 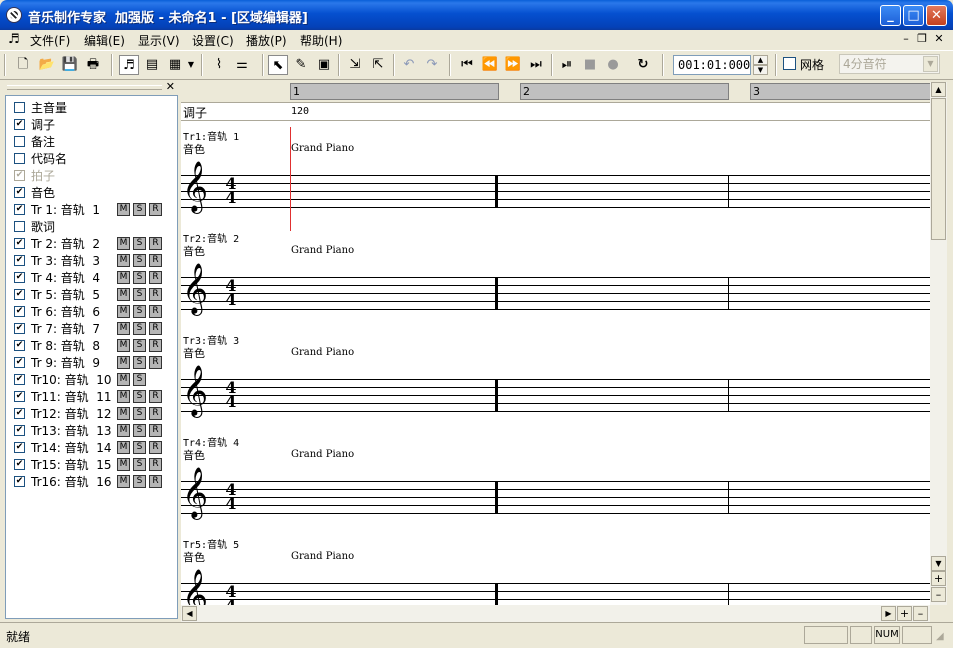 I want to click on key-value: 120, so click(x=300, y=111).